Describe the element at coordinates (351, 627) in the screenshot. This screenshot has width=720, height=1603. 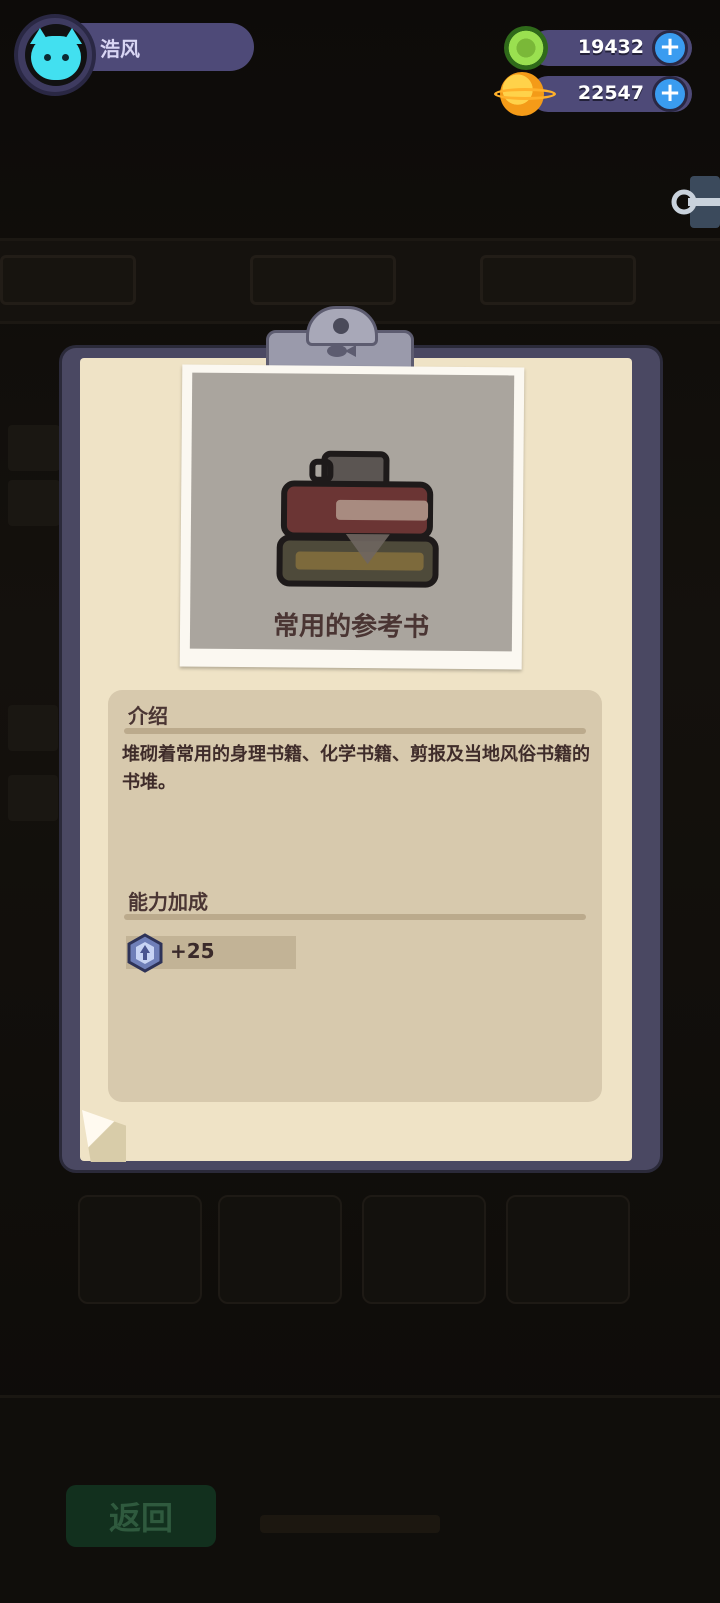
I see `item-name: 常用的参考书` at that location.